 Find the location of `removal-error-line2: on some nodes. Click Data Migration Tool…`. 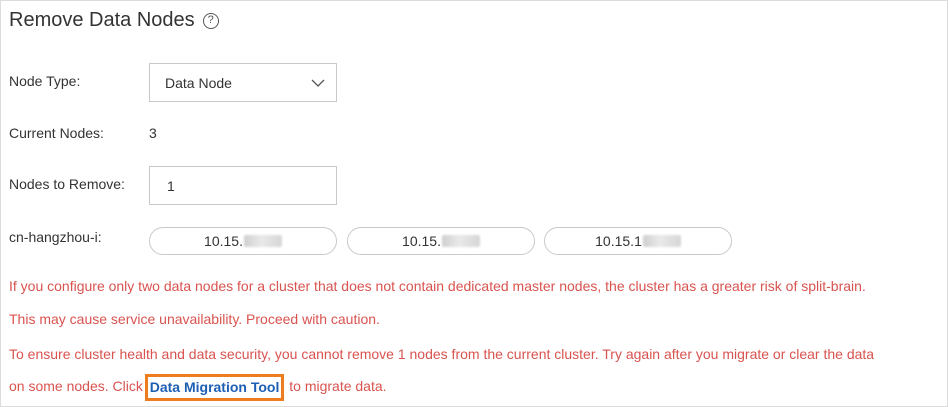

removal-error-line2: on some nodes. Click Data Migration Tool… is located at coordinates (198, 387).